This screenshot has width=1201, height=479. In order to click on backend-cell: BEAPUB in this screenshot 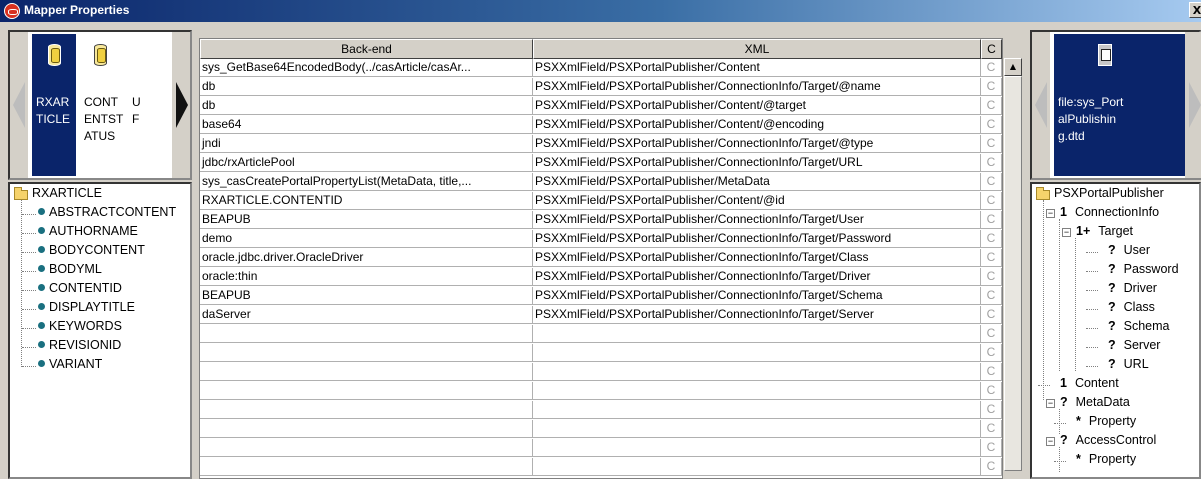, I will do `click(366, 296)`.